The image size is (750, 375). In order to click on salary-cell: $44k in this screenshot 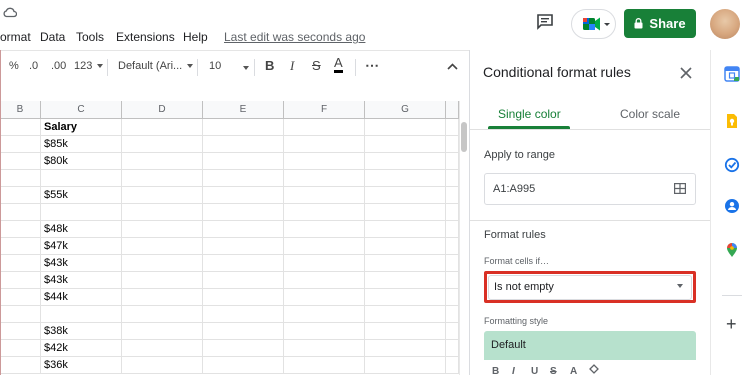, I will do `click(81, 297)`.